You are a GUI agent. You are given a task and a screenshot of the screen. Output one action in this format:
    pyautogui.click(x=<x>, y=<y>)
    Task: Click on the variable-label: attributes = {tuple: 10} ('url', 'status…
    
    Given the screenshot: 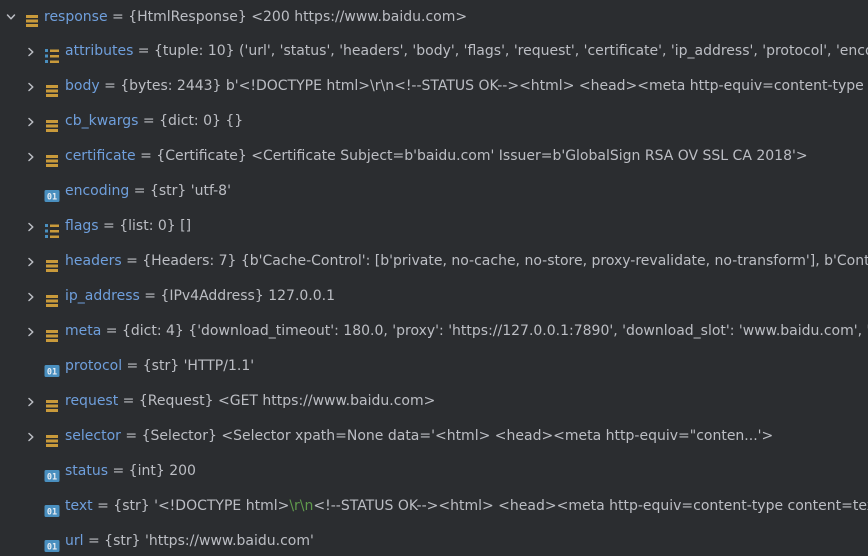 What is the action you would take?
    pyautogui.click(x=466, y=51)
    